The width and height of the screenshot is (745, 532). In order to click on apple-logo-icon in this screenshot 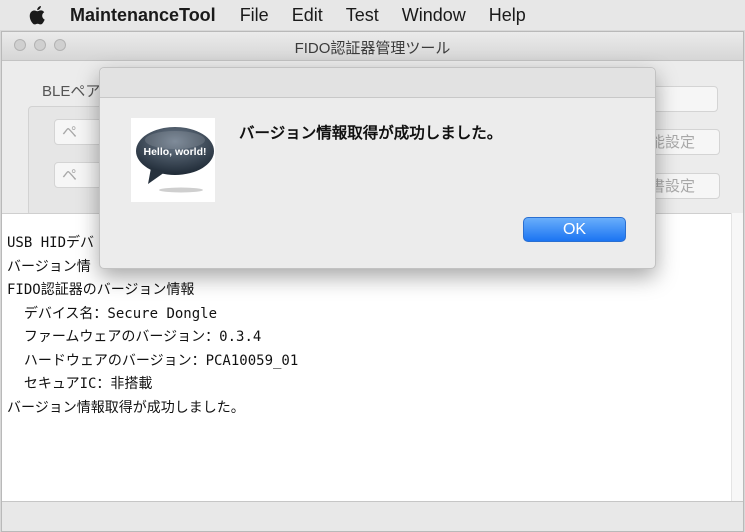, I will do `click(38, 15)`.